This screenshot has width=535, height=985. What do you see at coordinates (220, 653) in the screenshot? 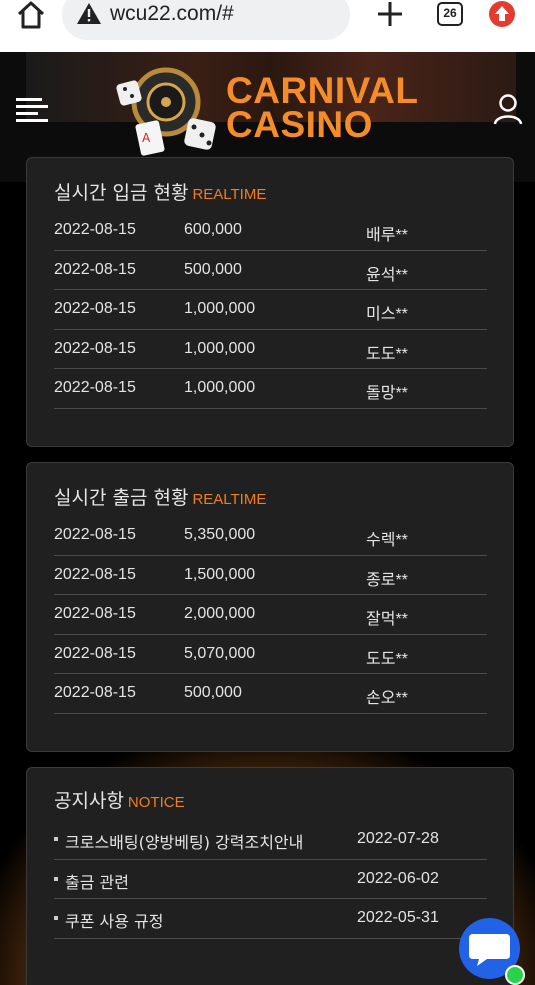
I see `row-amount: 5,070,000` at bounding box center [220, 653].